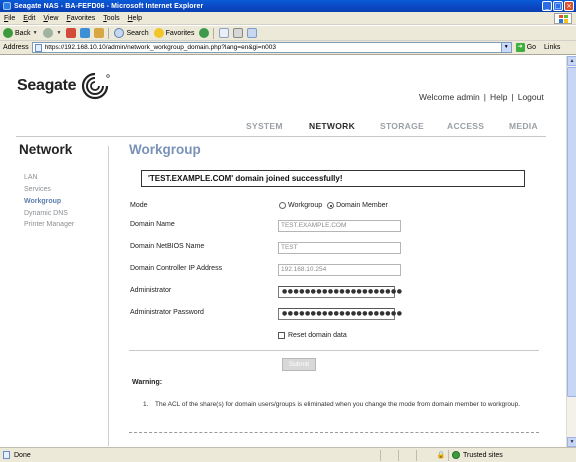 The width and height of the screenshot is (576, 462). I want to click on menu-help: Help, so click(135, 18).